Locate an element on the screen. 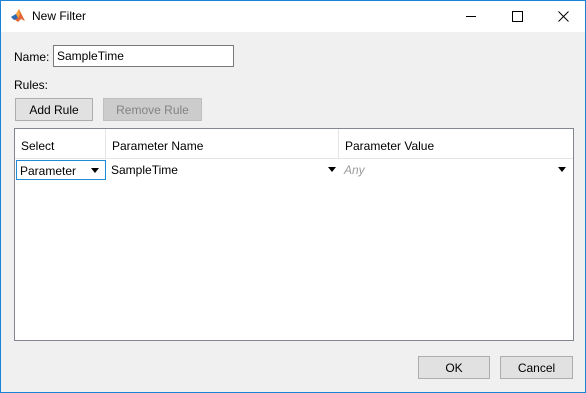 The height and width of the screenshot is (393, 586). column-header-parameter-name: Parameter Name is located at coordinates (222, 143).